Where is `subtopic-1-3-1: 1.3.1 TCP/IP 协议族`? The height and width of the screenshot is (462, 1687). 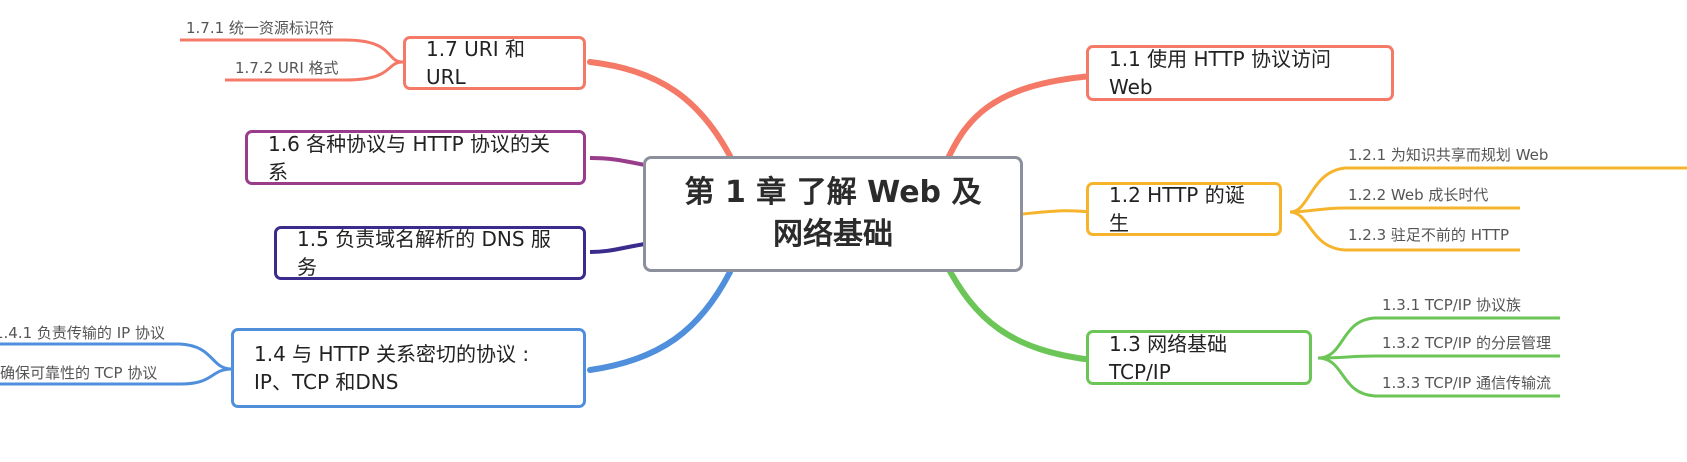 subtopic-1-3-1: 1.3.1 TCP/IP 协议族 is located at coordinates (1451, 304).